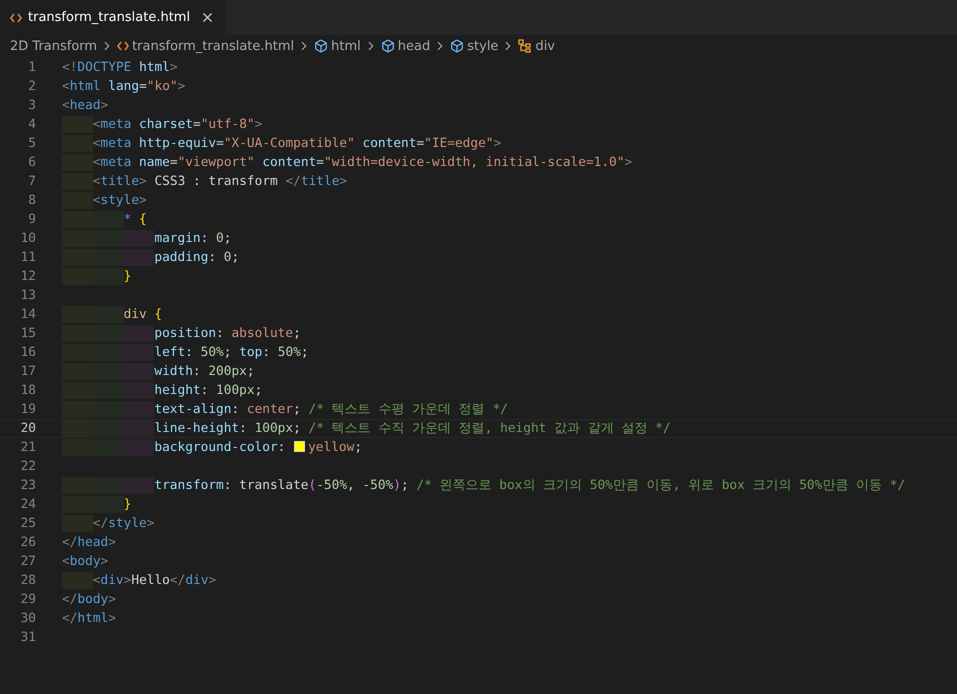 The width and height of the screenshot is (957, 694). I want to click on line-number: 2, so click(31, 86).